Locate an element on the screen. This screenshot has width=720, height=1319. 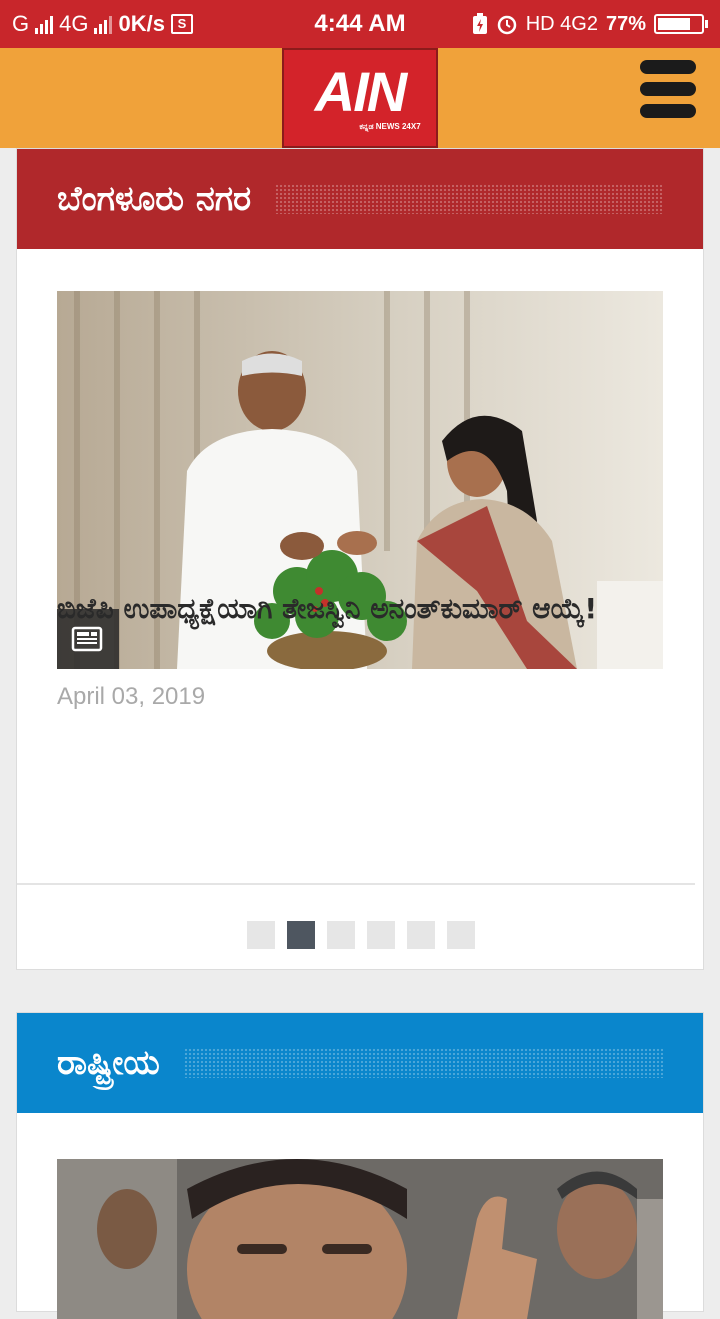
hamburger-menu-icon is located at coordinates (668, 89).